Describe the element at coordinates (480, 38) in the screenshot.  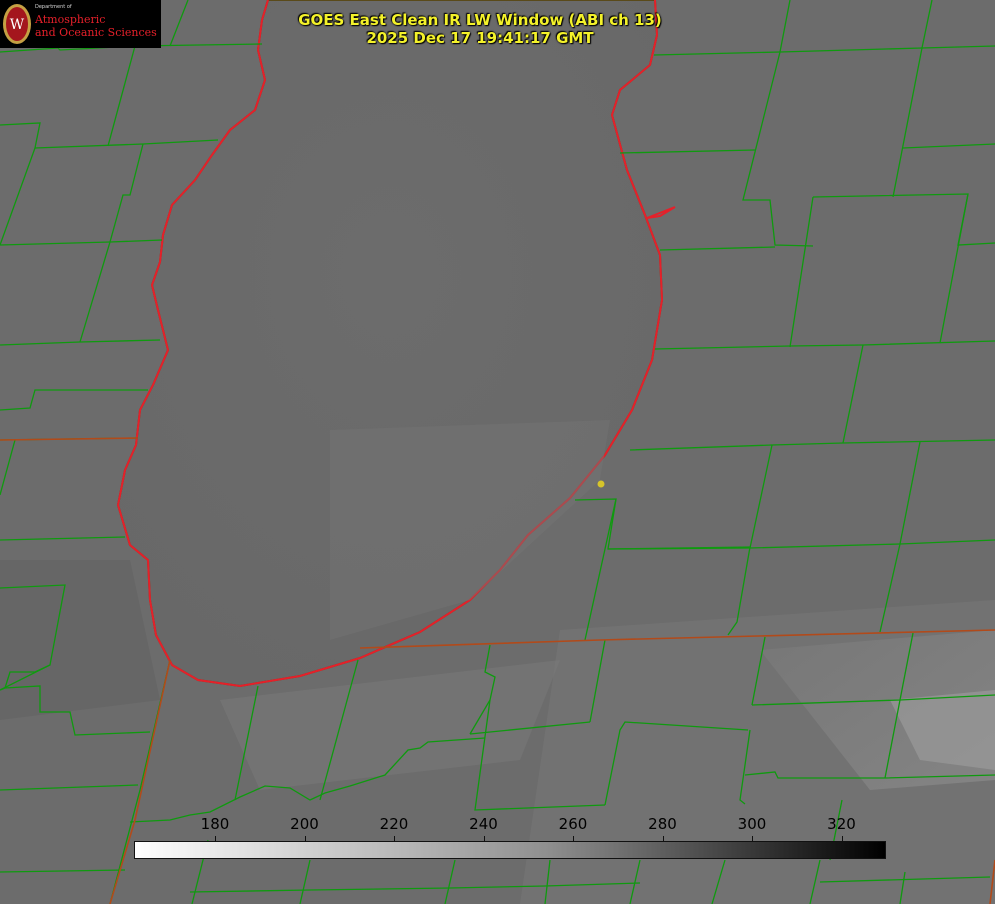
I see `title-line2: 2025 Dec 17 19:41:17 GMT` at that location.